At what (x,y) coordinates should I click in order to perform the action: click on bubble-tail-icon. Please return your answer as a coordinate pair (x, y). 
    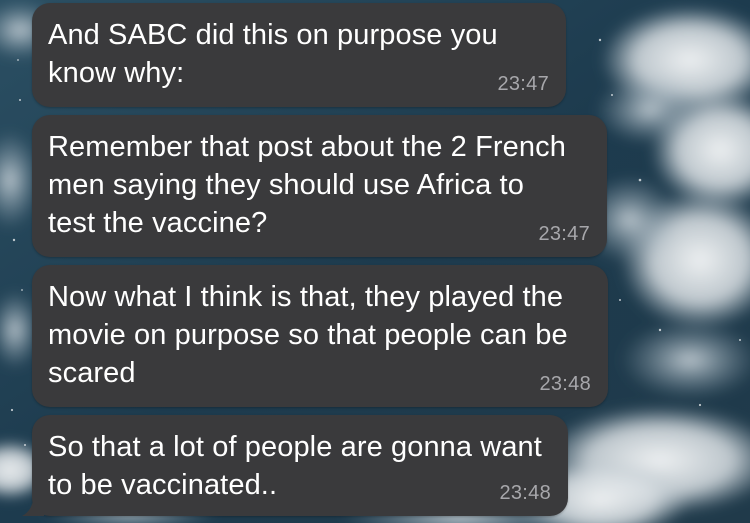
    Looking at the image, I should click on (33, 503).